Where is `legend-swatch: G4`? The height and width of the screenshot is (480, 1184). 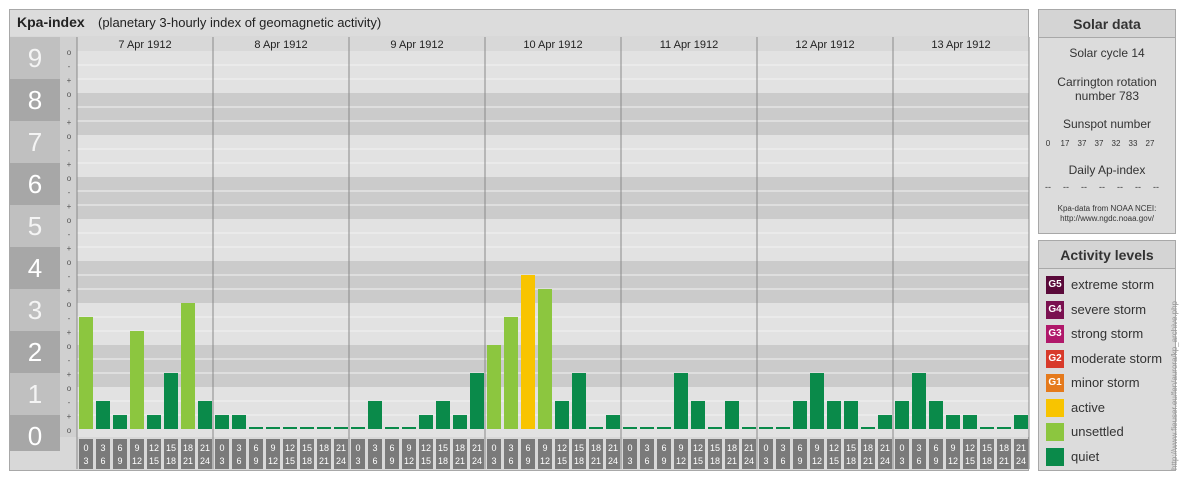 legend-swatch: G4 is located at coordinates (1055, 309).